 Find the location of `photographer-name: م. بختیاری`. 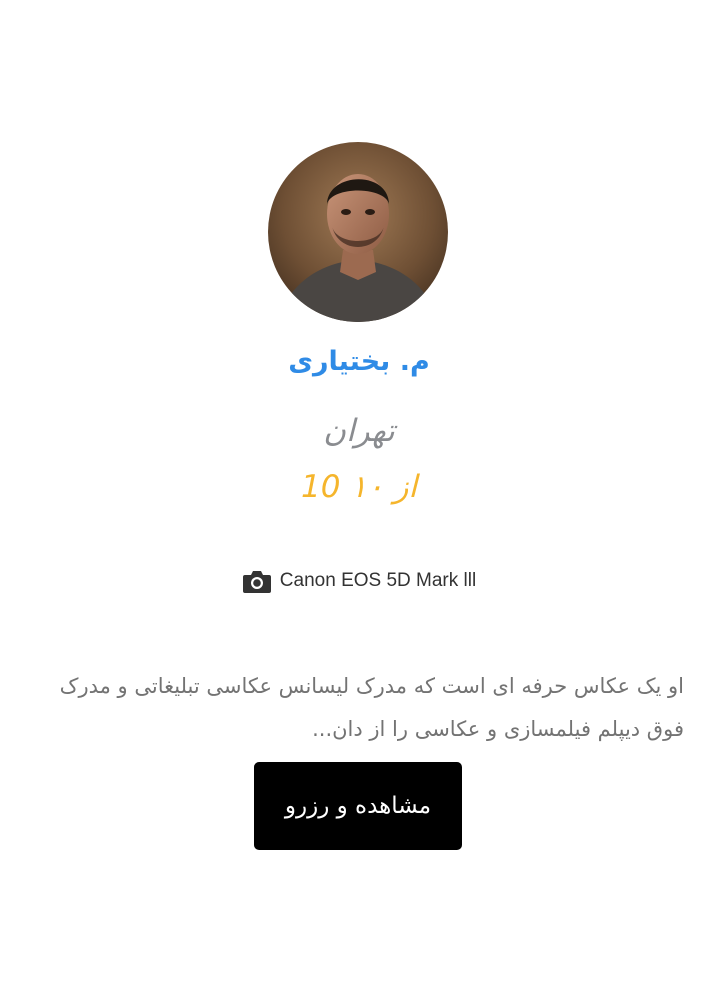

photographer-name: م. بختیاری is located at coordinates (359, 362).